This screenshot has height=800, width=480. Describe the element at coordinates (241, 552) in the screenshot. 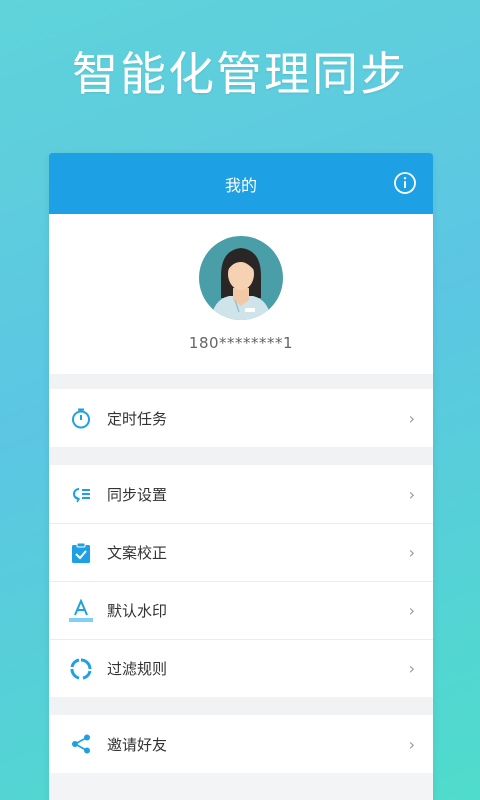

I see `menu-item-copy-correction: 文案校正 ›` at that location.